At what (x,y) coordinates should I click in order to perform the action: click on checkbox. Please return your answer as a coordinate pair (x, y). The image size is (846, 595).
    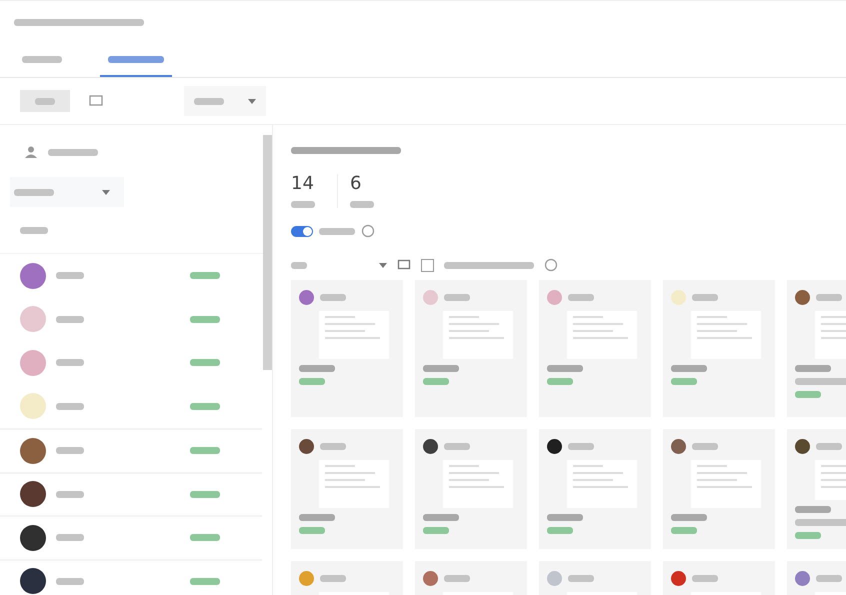
    Looking at the image, I should click on (427, 265).